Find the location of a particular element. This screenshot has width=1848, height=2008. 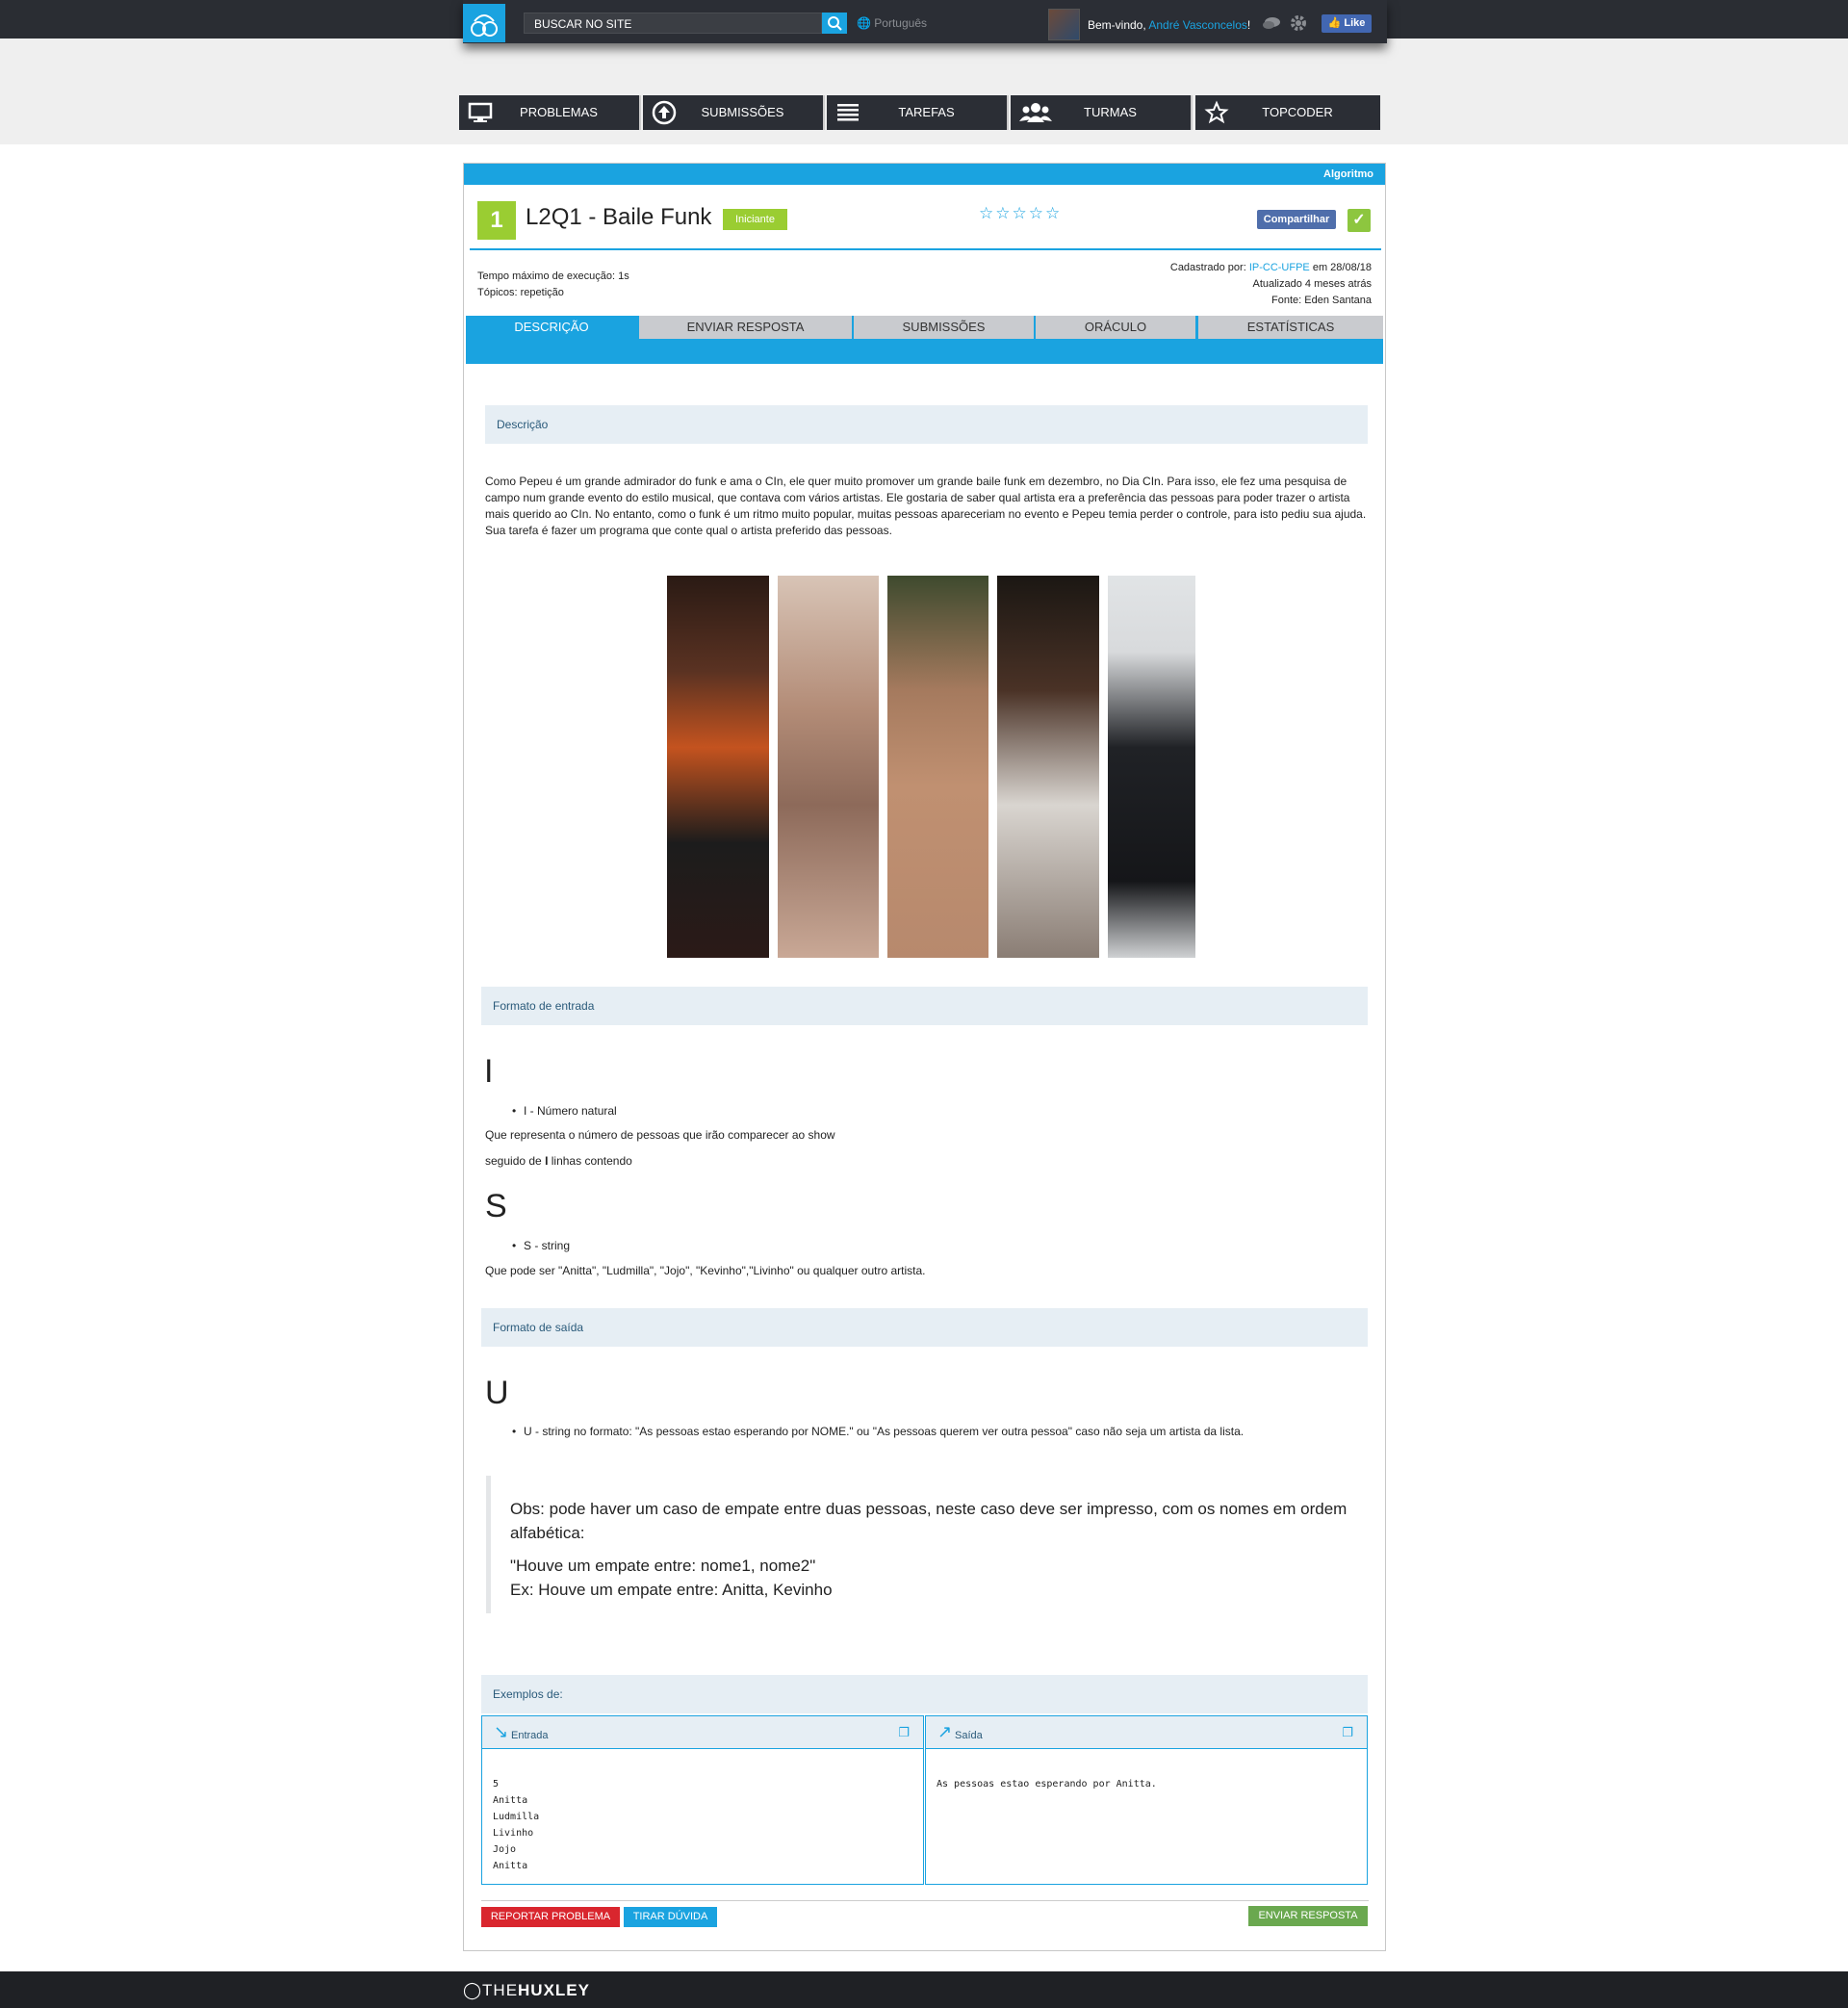

language-label: Português is located at coordinates (900, 23).